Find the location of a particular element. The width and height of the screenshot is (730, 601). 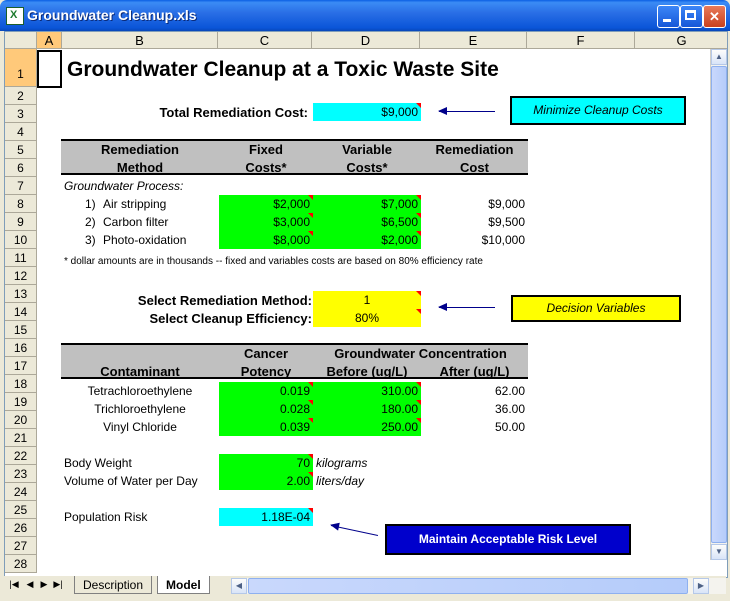

row-header: 15 is located at coordinates (21, 330).